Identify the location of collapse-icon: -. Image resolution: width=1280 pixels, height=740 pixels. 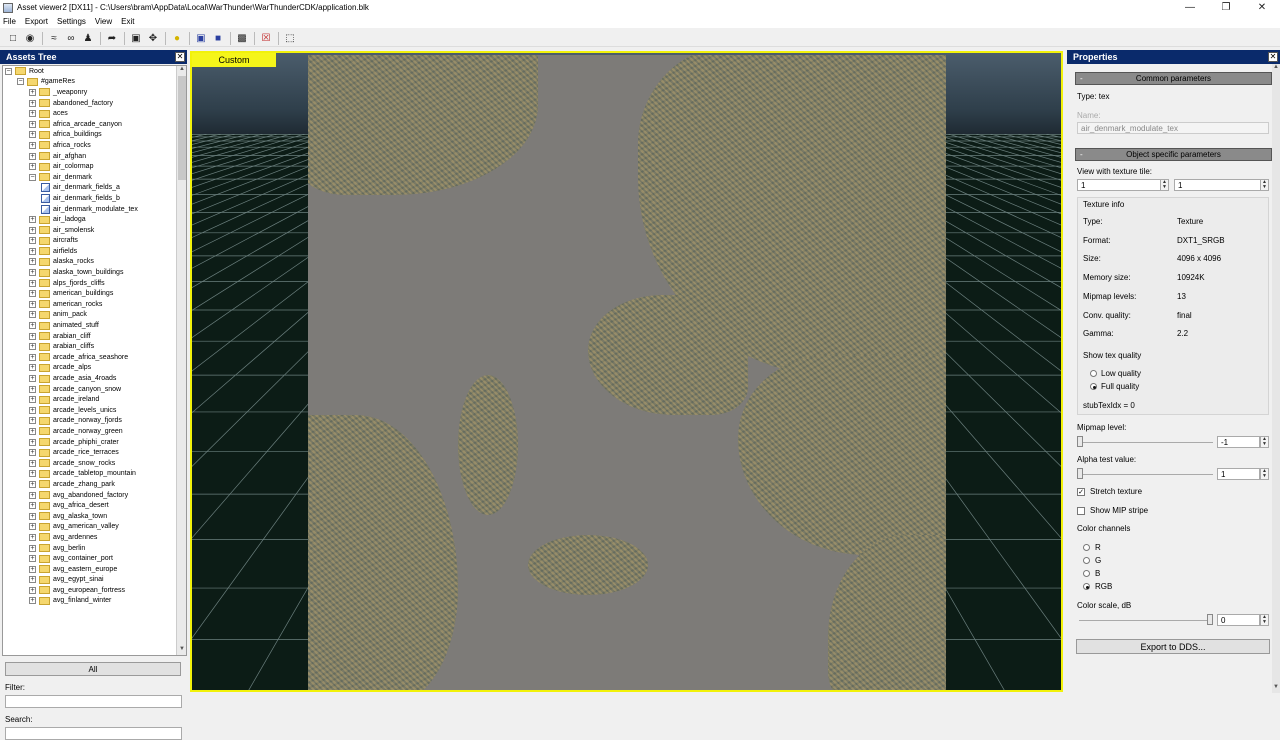
(1081, 154).